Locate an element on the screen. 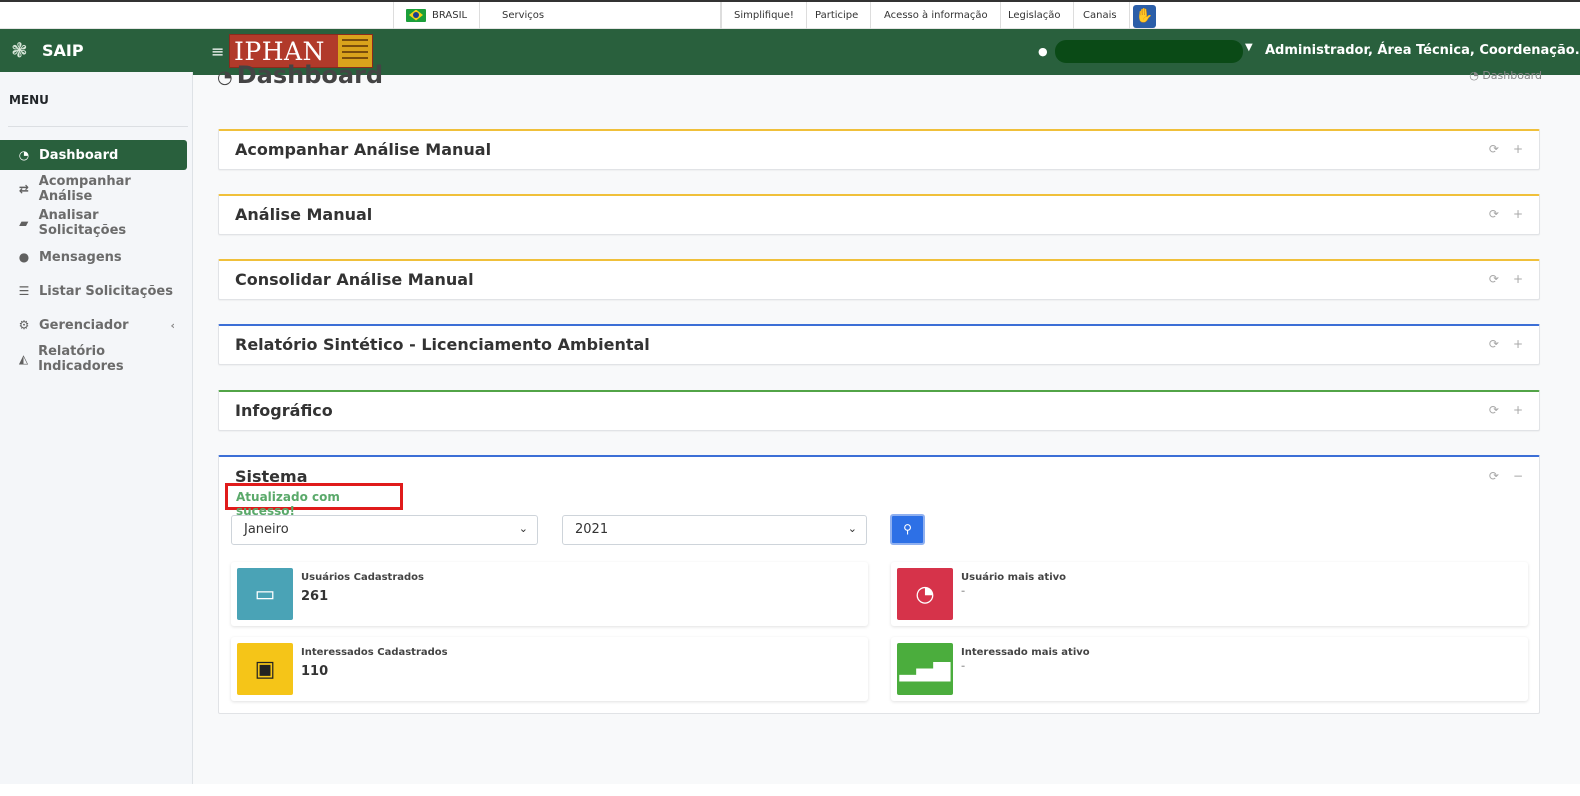 The width and height of the screenshot is (1580, 796). participe-link: Participe is located at coordinates (837, 16).